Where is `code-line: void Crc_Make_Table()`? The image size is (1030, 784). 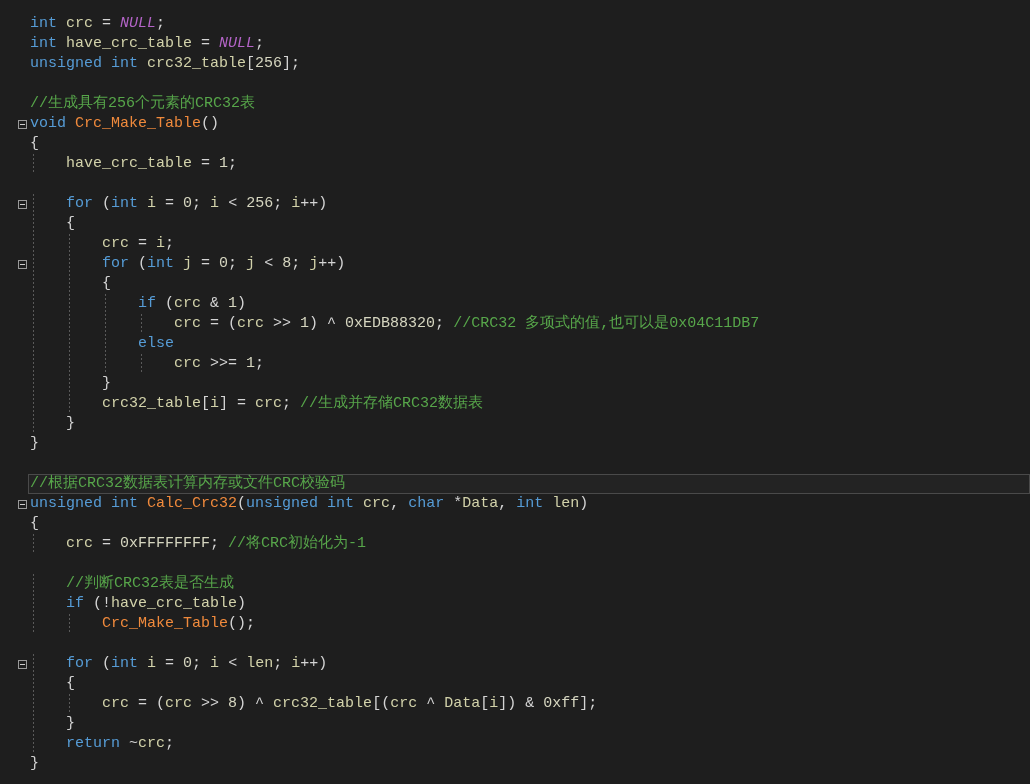
code-line: void Crc_Make_Table() is located at coordinates (125, 124).